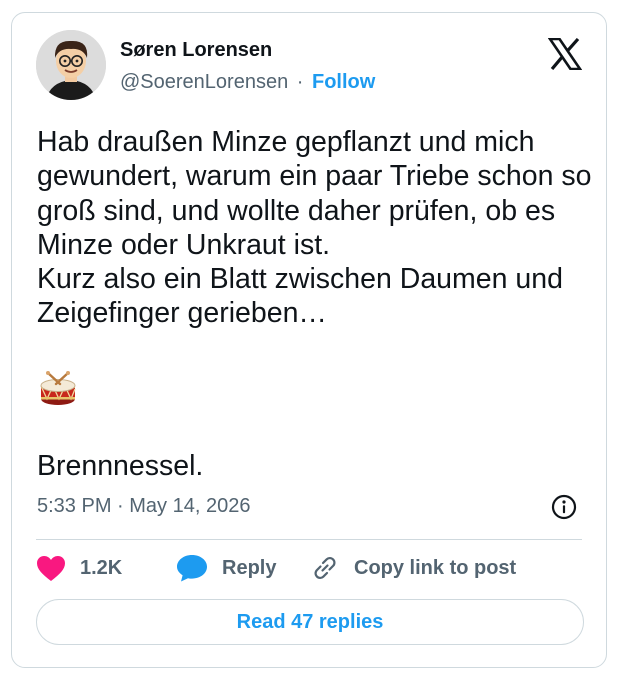 The width and height of the screenshot is (620, 682). I want to click on tweet-closing-line: Brennnessel., so click(120, 466).